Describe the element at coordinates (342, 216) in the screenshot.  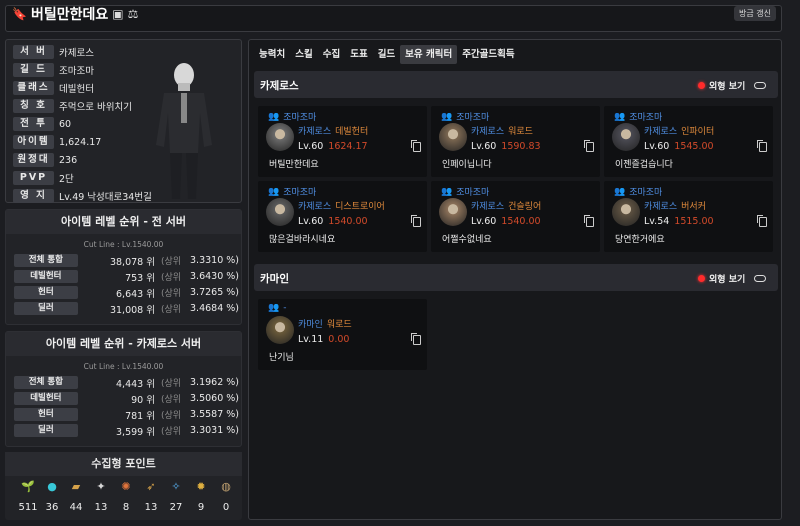
I see `character-card: 👥 조마조마 카제로스 디스트로이어 Lv.60 1540.00 많은걸바라시네요` at that location.